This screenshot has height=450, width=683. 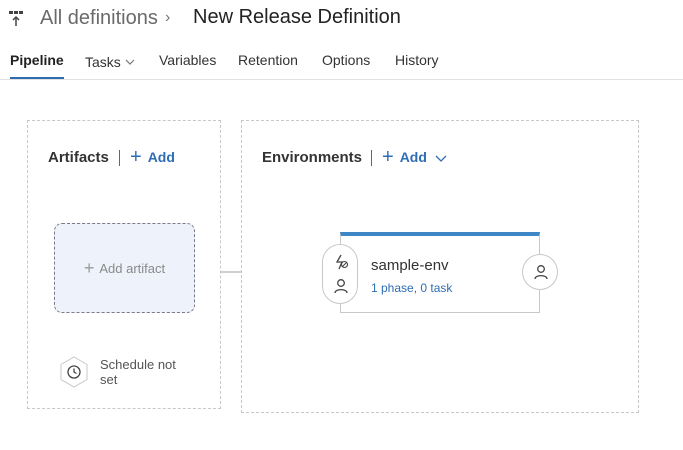 I want to click on pre-deployment-conditions, so click(x=340, y=274).